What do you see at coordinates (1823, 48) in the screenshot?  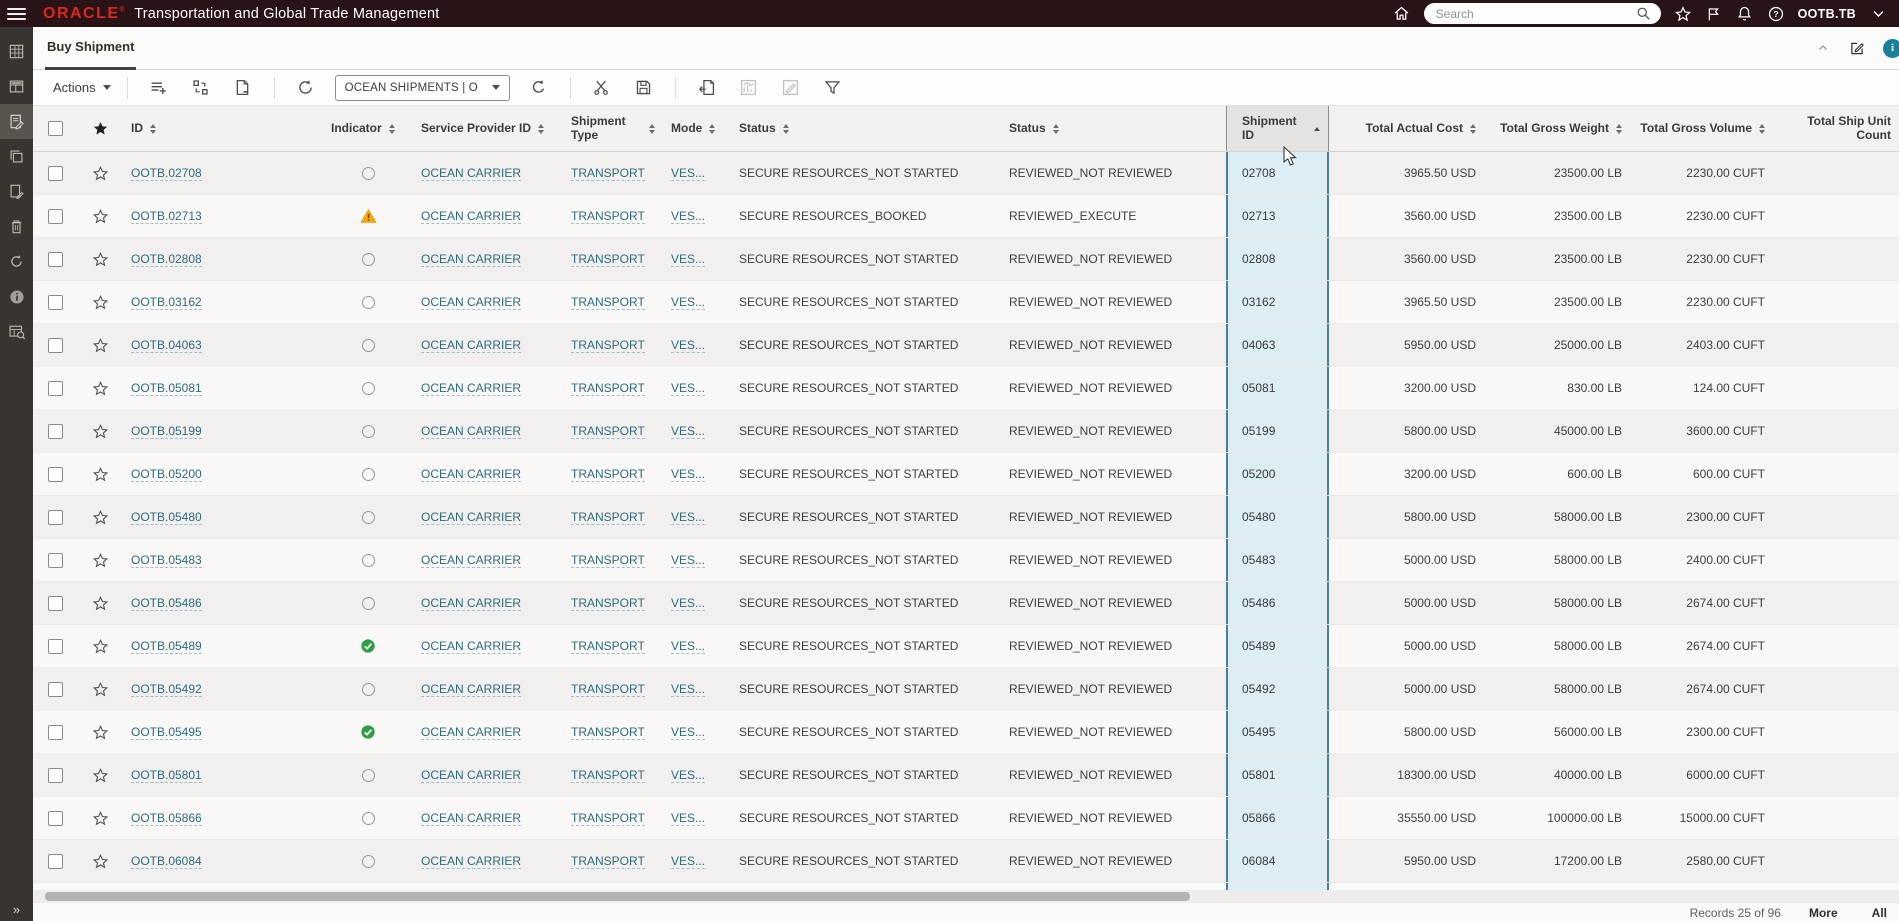 I see `collapse-icon` at bounding box center [1823, 48].